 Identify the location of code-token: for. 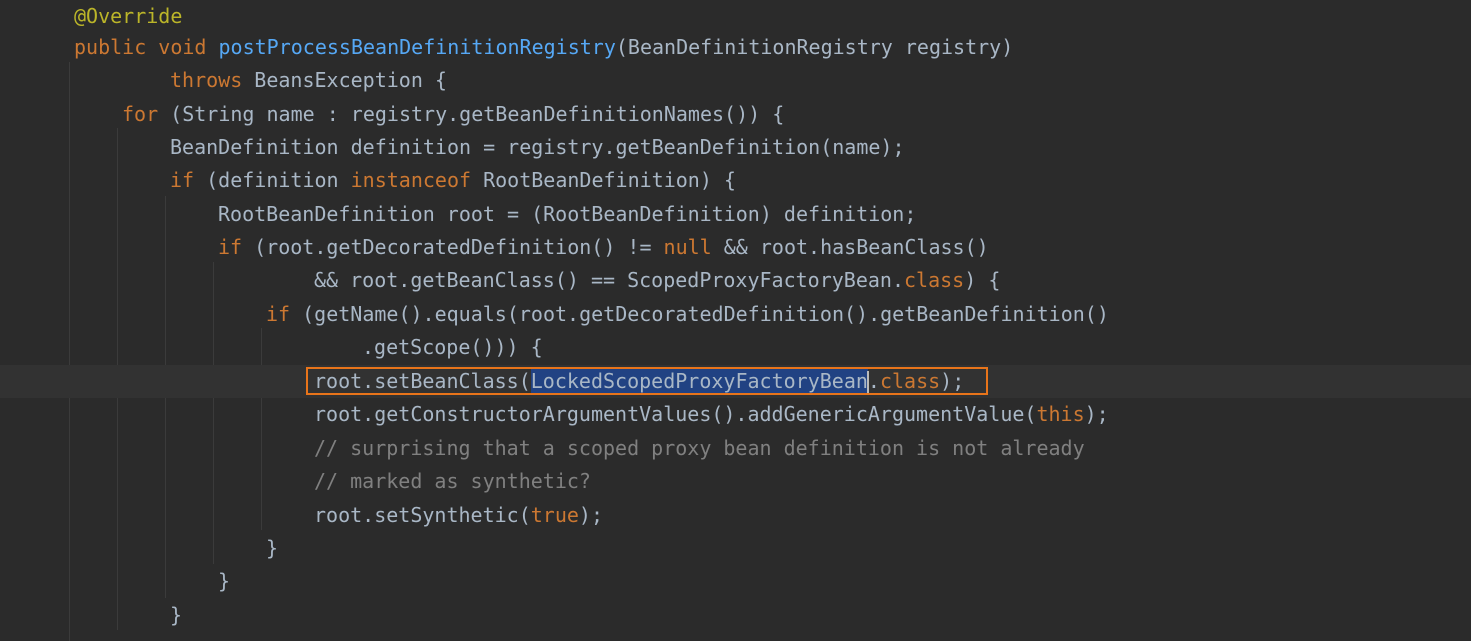
(140, 114).